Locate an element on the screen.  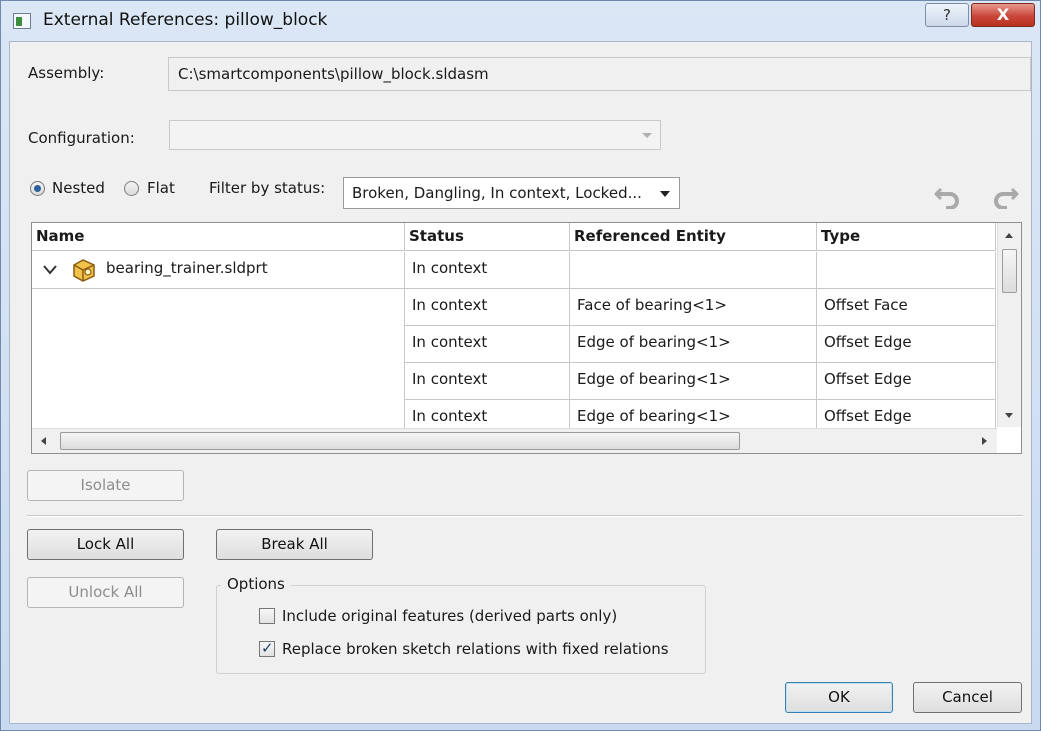
flat-label: Flat is located at coordinates (161, 188).